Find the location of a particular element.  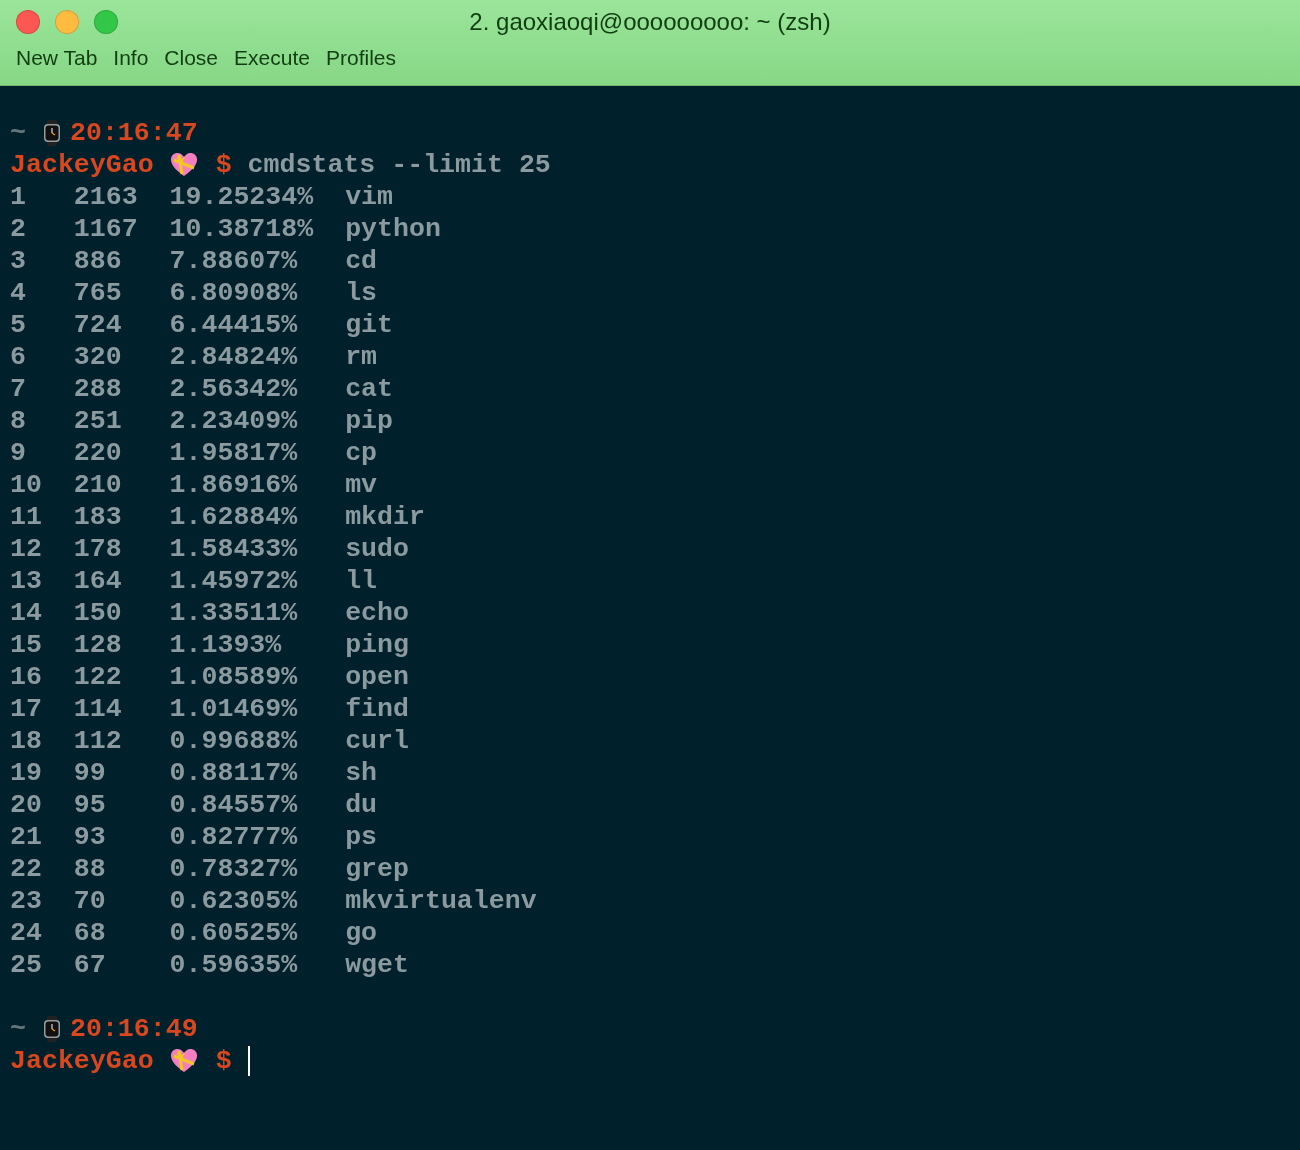

output-text: 1.1393% is located at coordinates (225, 645).